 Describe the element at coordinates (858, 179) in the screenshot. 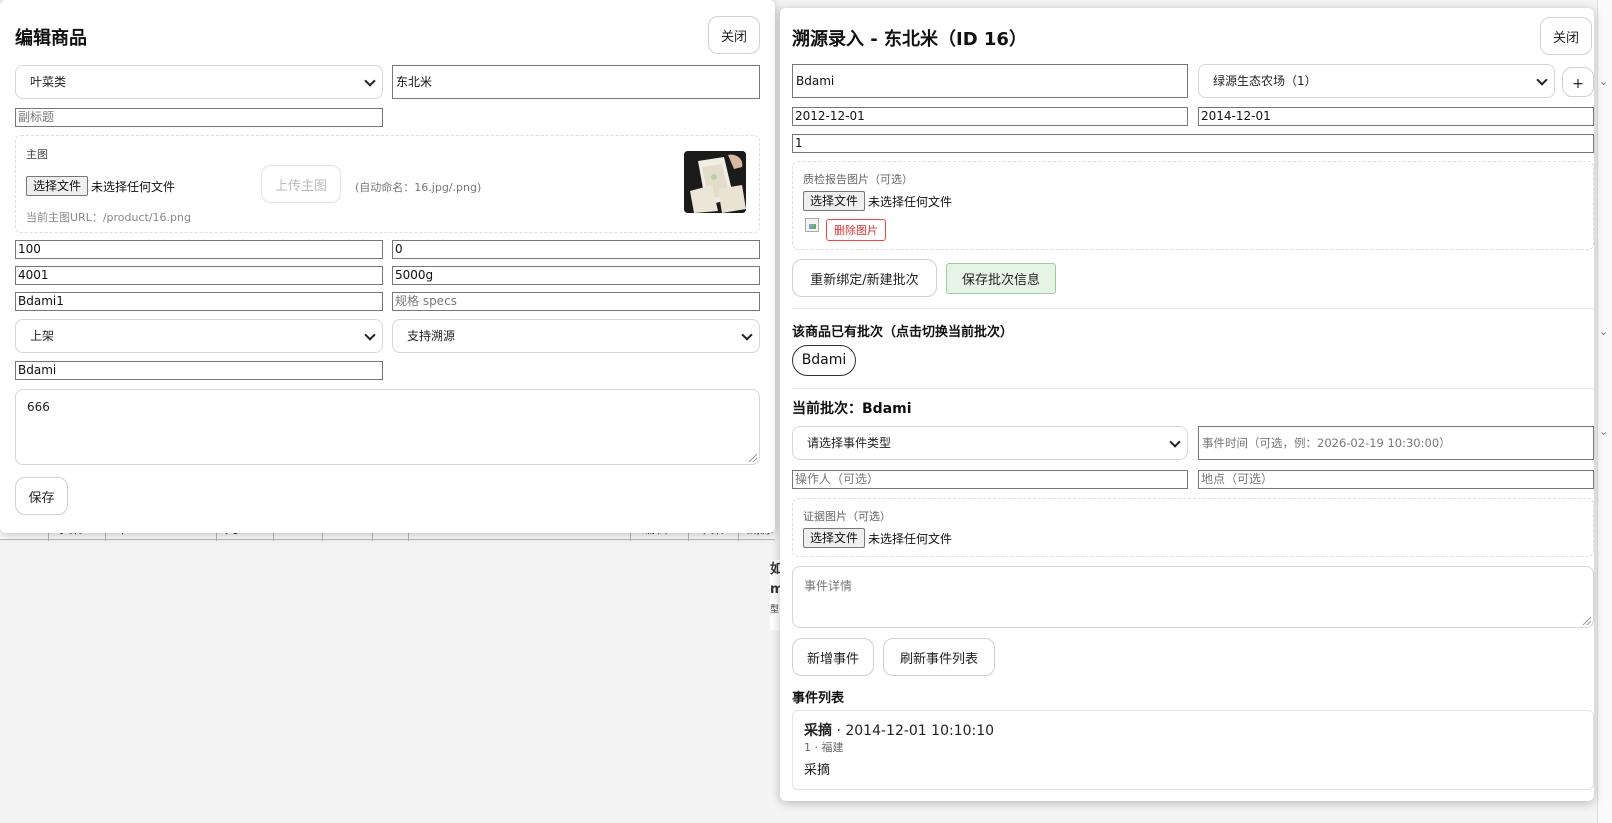

I see `report-label: 质检报告图片（可选）` at that location.